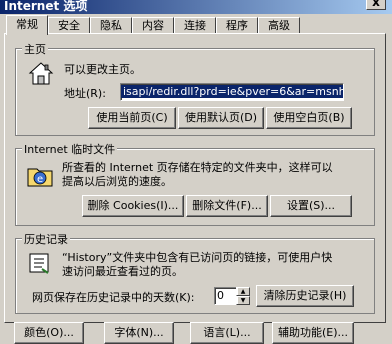 The height and width of the screenshot is (344, 392). I want to click on use-blank-page-button: 使用空白页(B), so click(309, 118).